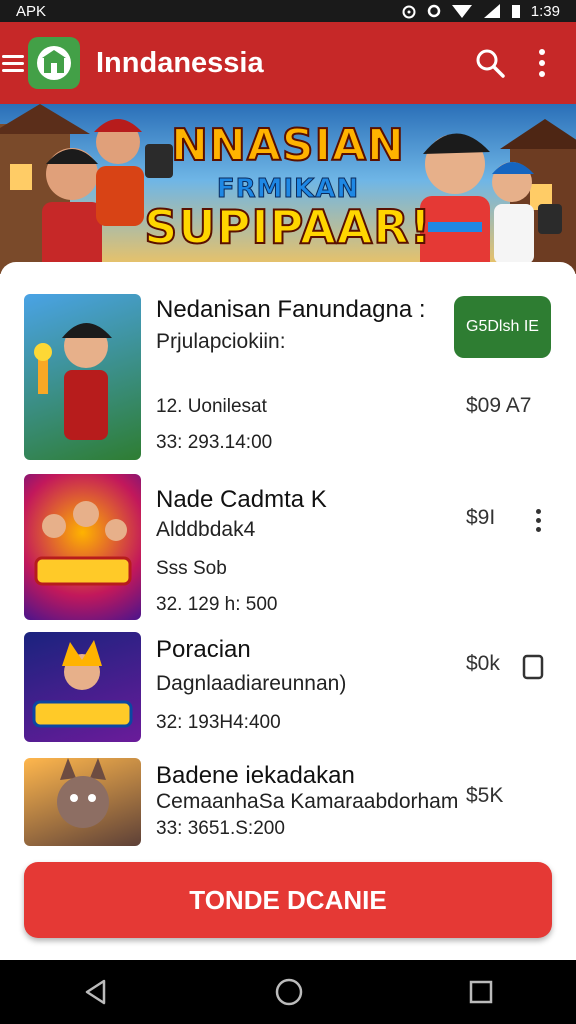 This screenshot has width=576, height=1024. Describe the element at coordinates (288, 11) in the screenshot. I see `status-bar: APK 1:39` at that location.